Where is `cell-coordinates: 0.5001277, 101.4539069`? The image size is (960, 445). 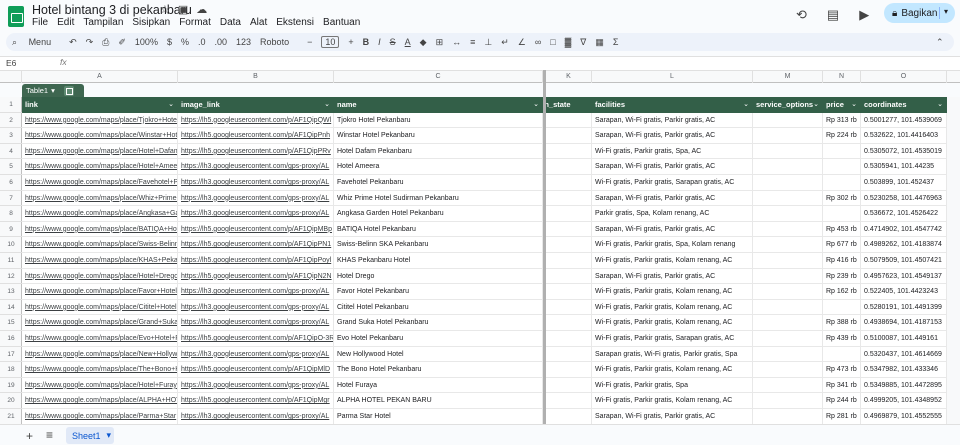 cell-coordinates: 0.5001277, 101.4539069 is located at coordinates (904, 120).